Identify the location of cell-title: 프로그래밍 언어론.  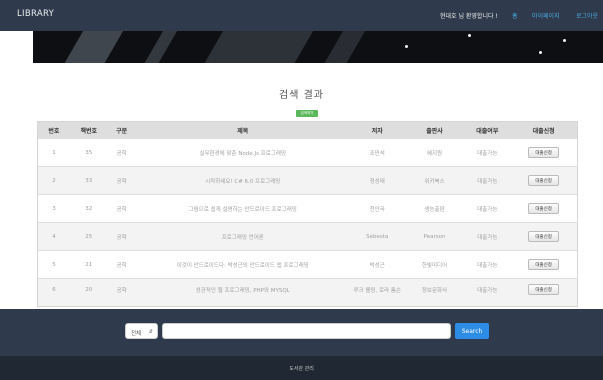
(242, 237).